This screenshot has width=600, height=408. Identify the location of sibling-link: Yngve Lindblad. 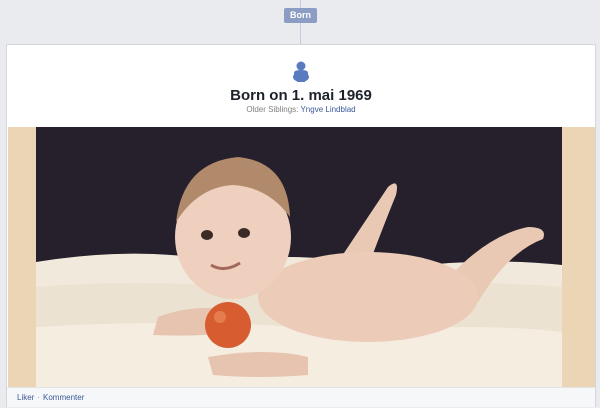
(327, 109).